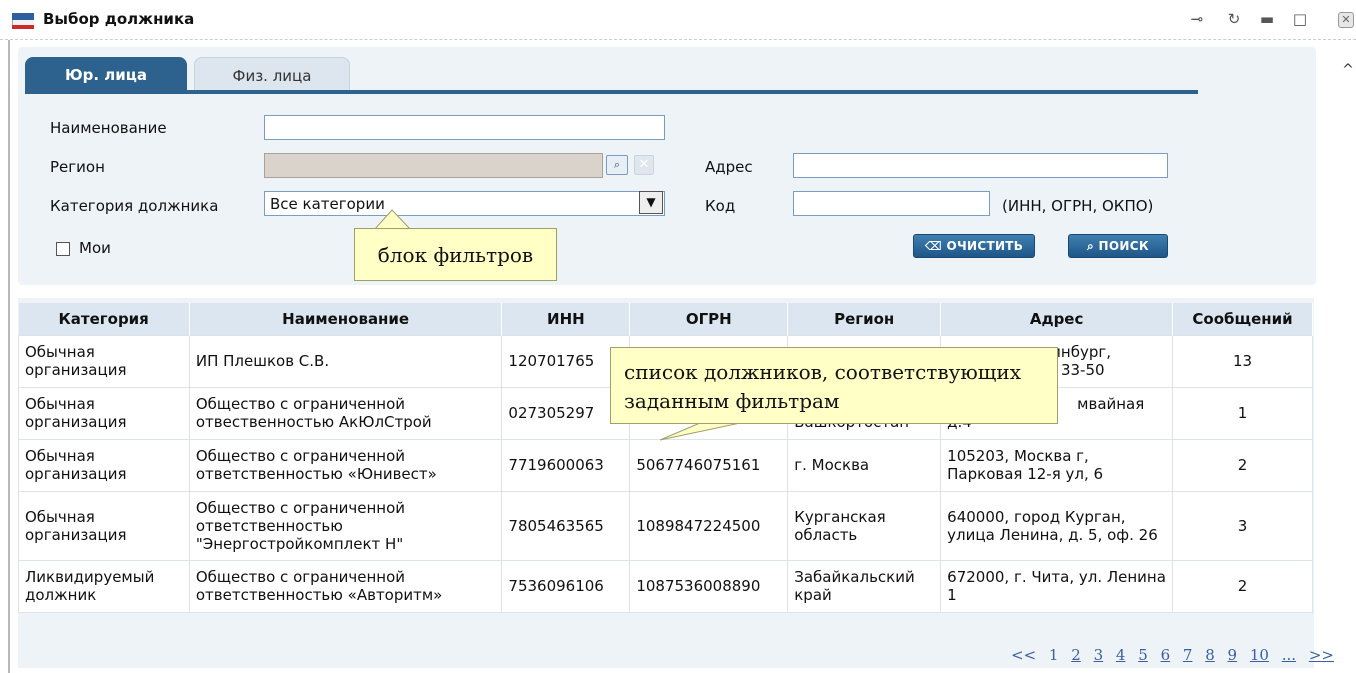  I want to click on list-callout-line2: заданным фильтрам, so click(732, 401).